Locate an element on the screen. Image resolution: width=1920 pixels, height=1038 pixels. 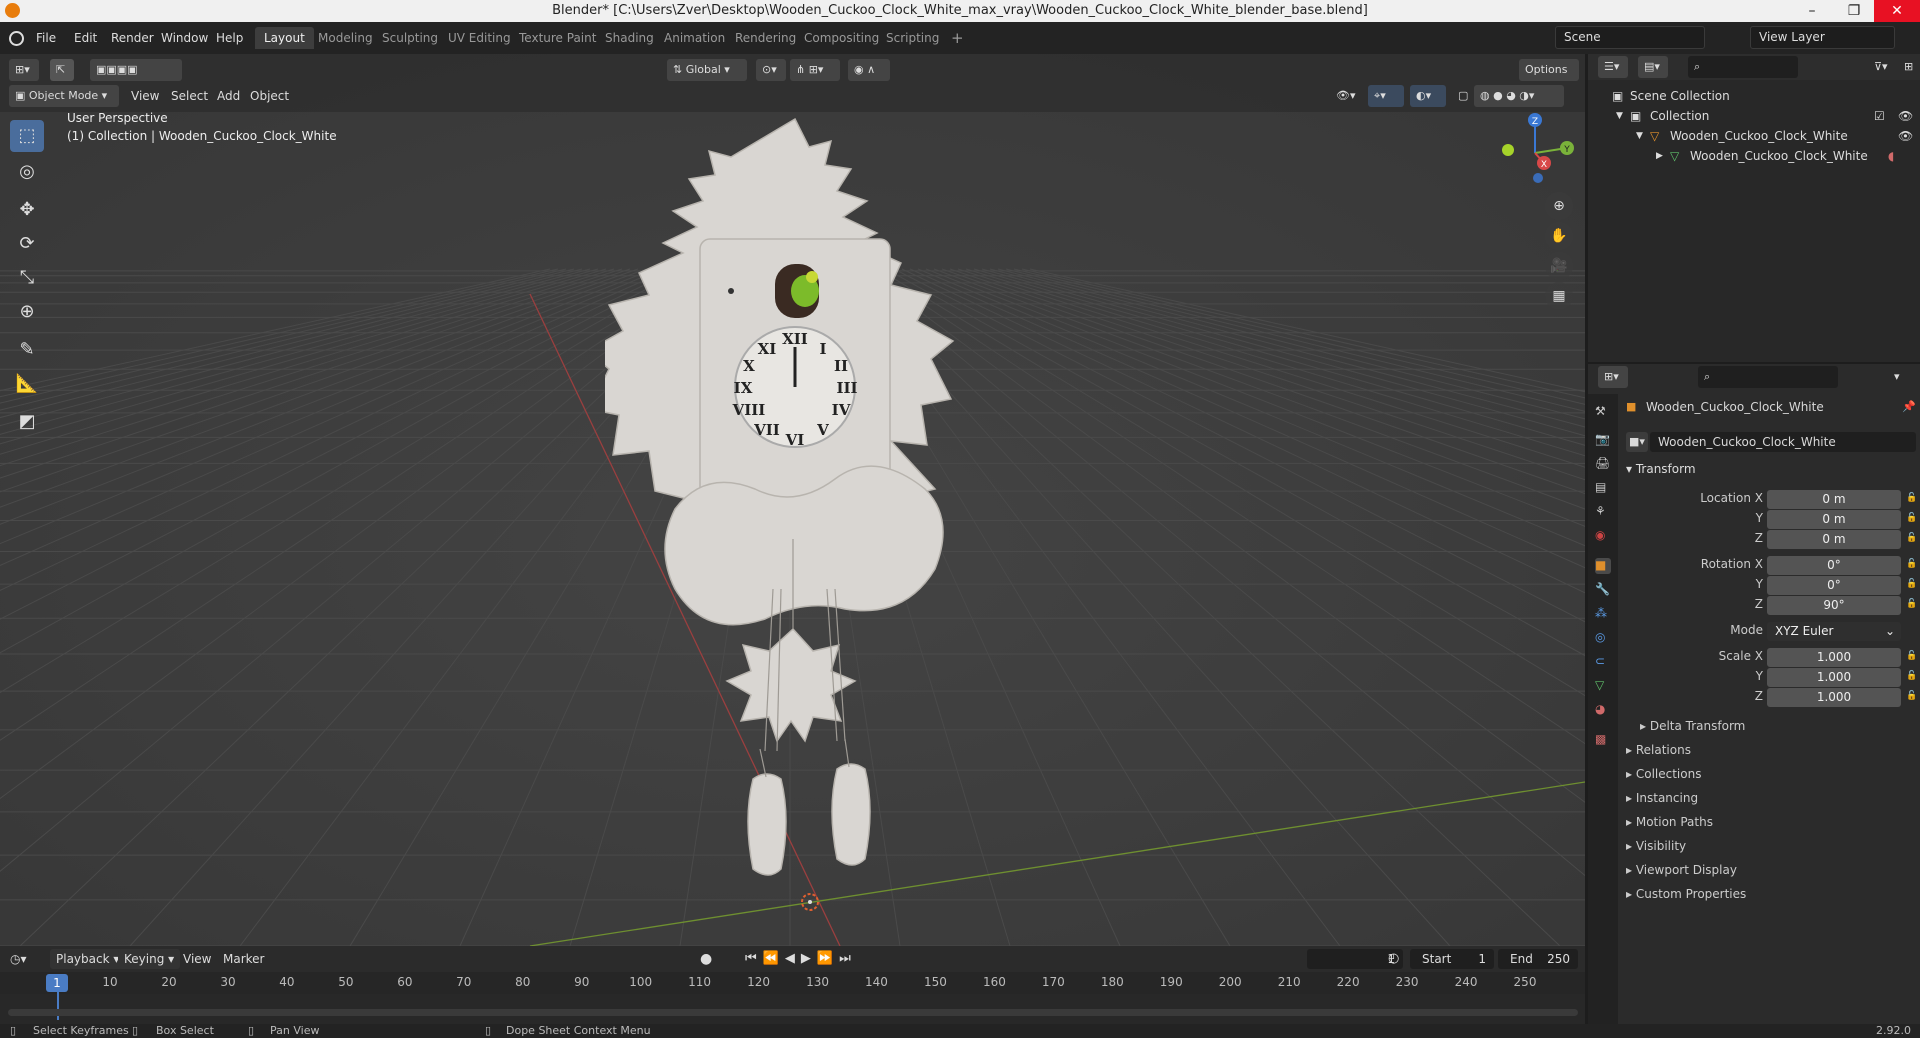
rotation-x-field: 0° is located at coordinates (1834, 565).